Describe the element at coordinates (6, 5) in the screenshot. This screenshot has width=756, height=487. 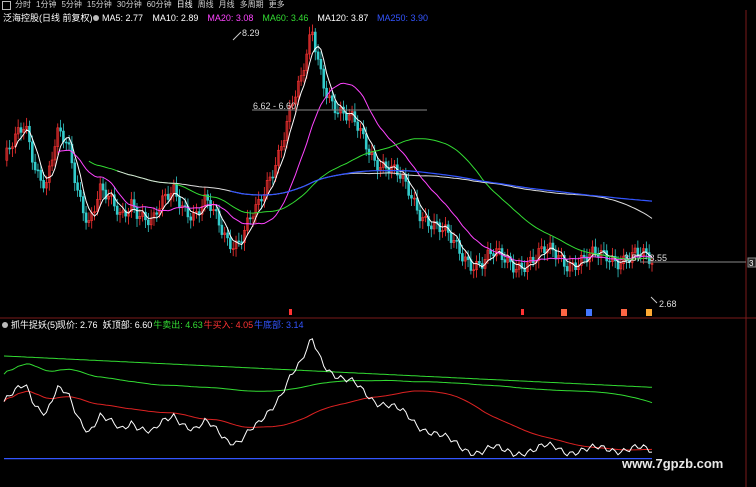
I see `window-icon` at that location.